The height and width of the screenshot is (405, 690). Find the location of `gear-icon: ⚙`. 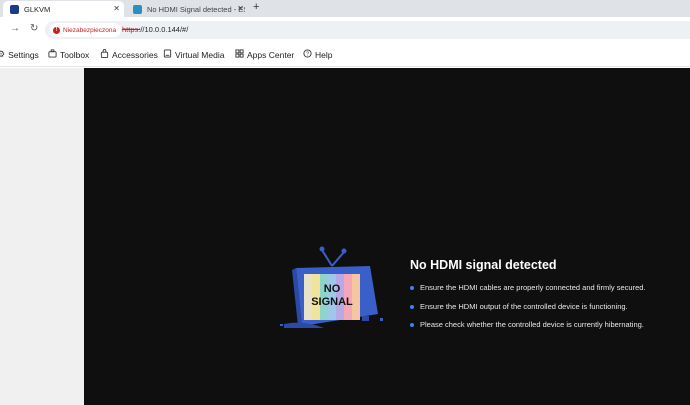

gear-icon: ⚙ is located at coordinates (3, 54).